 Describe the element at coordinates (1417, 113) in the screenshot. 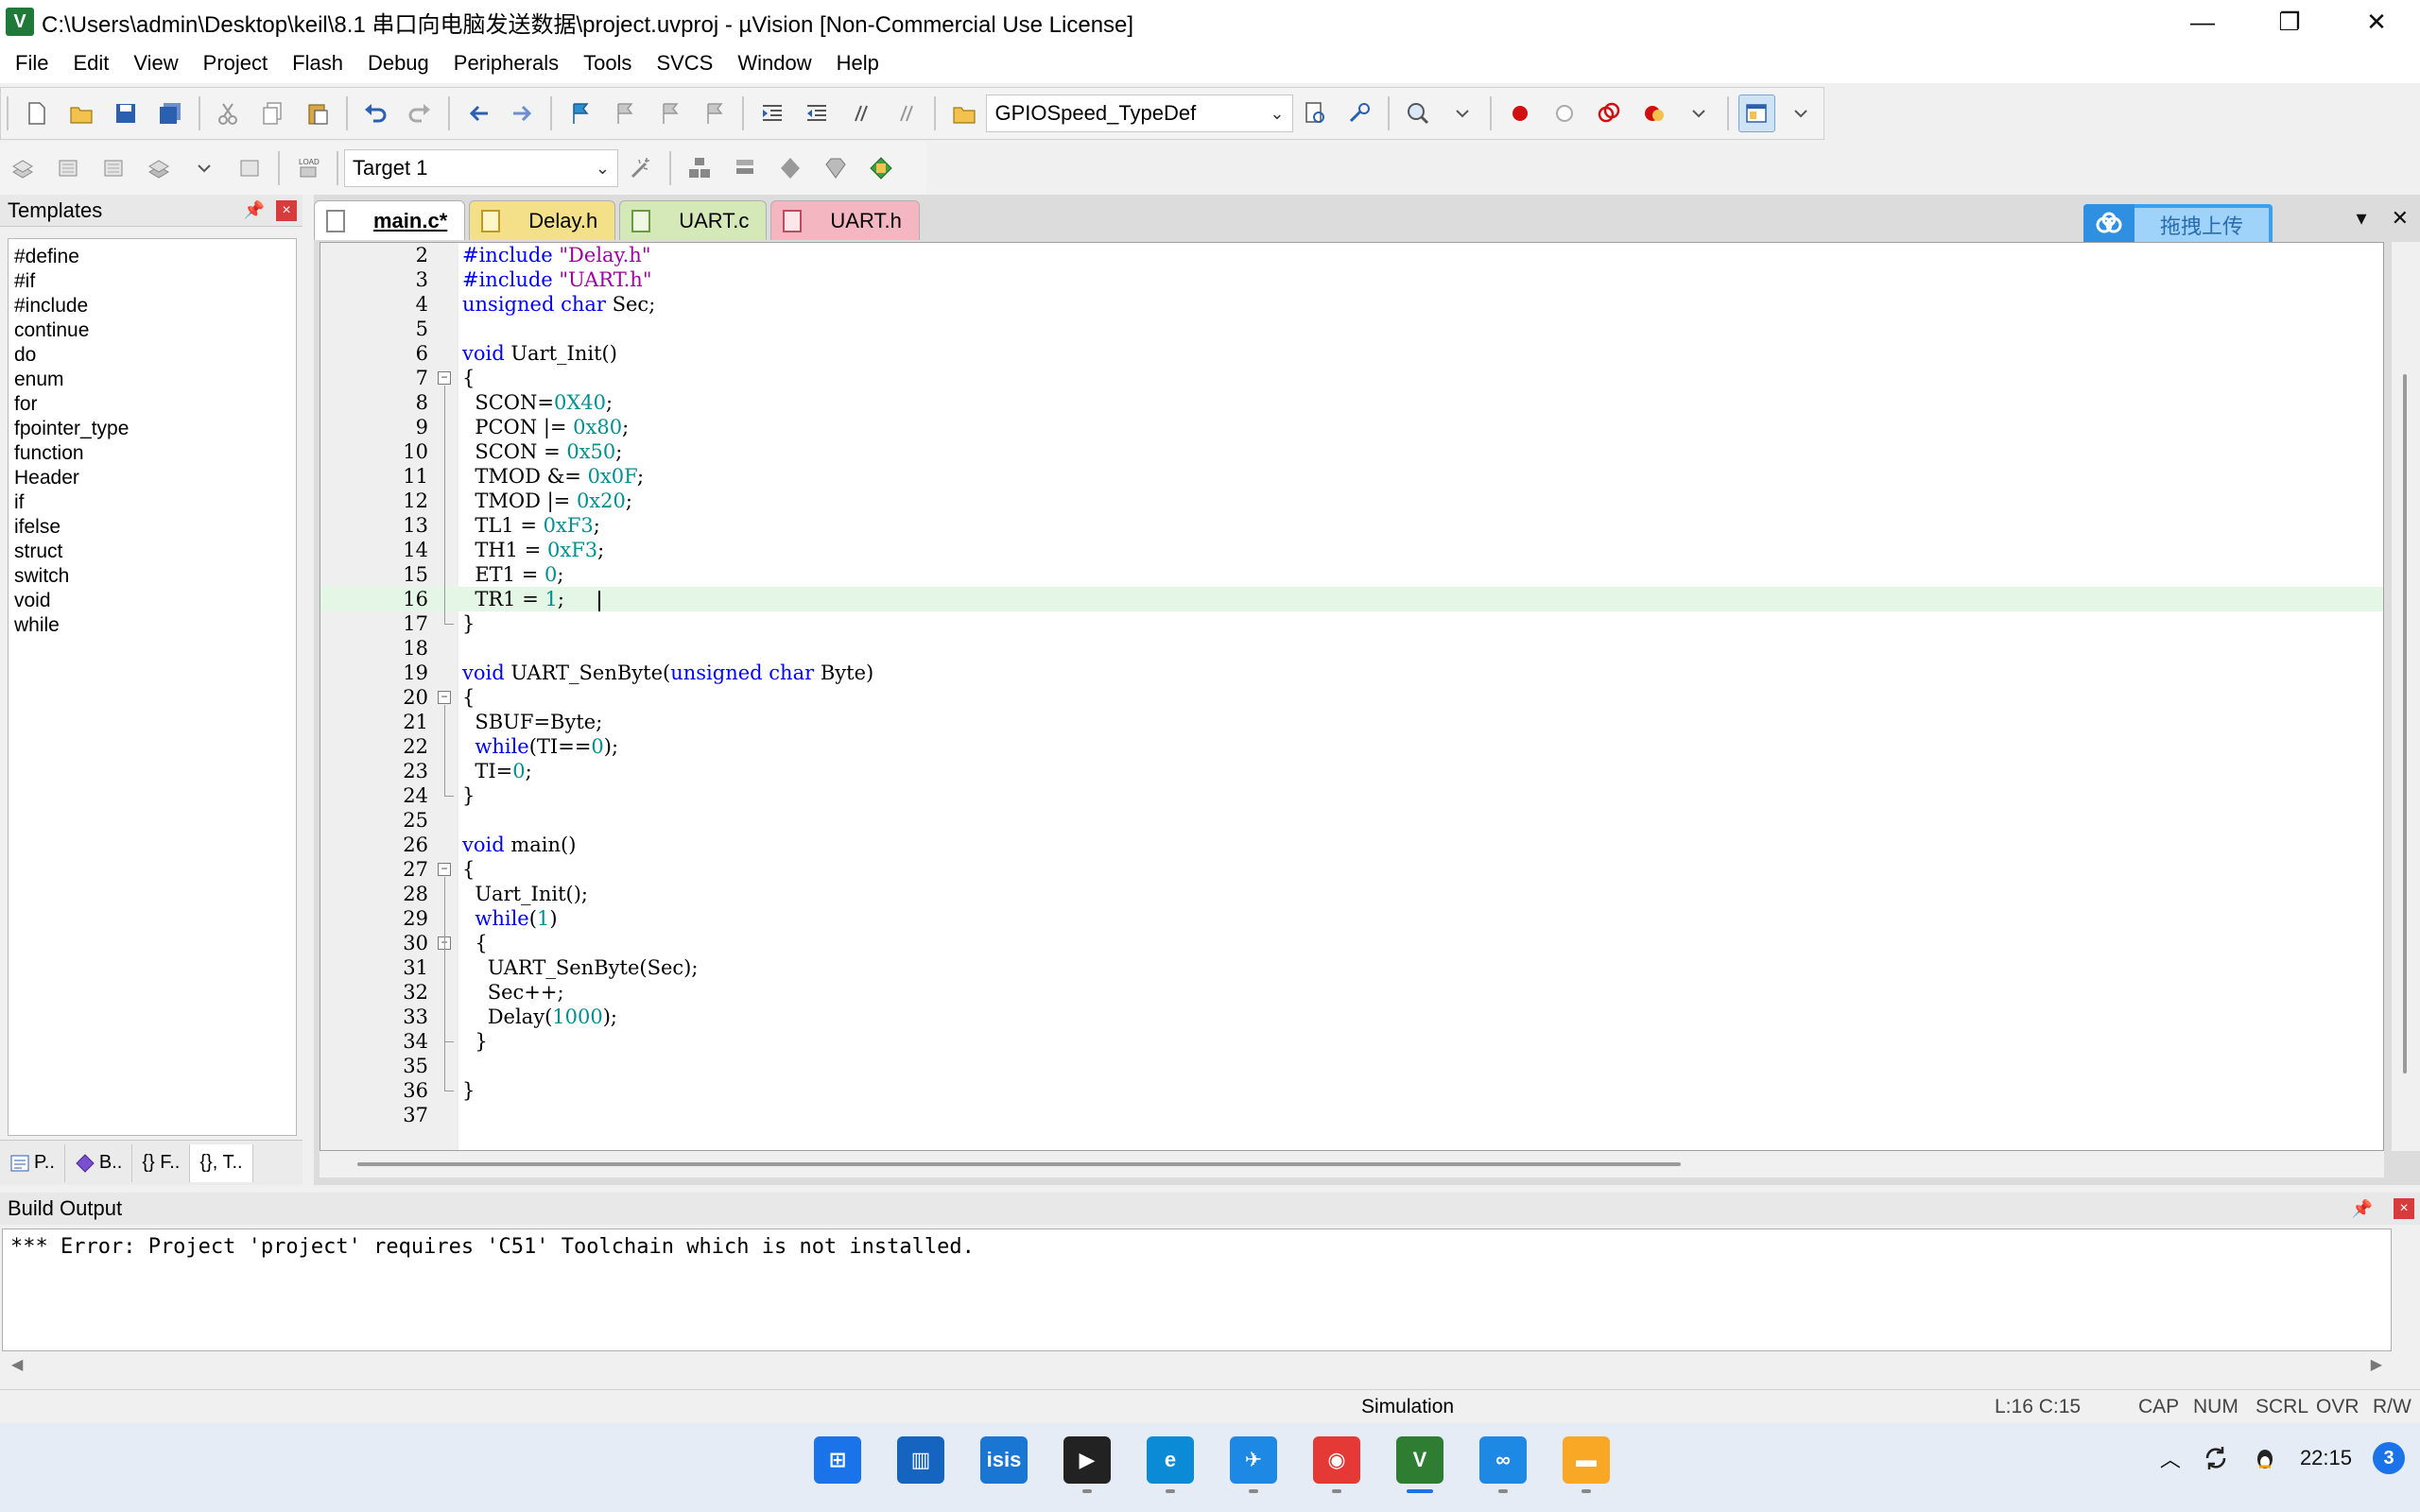

I see `debug-session-button` at that location.